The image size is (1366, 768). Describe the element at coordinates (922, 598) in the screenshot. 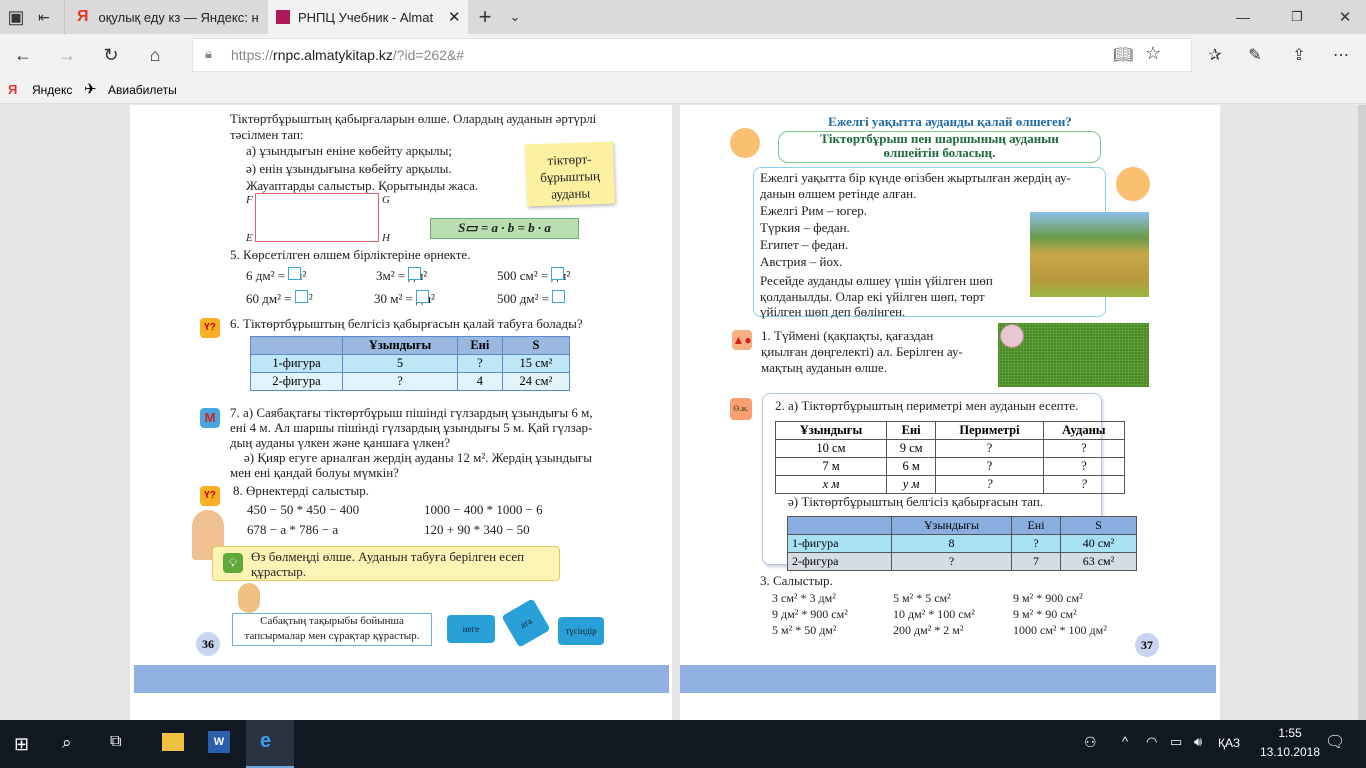

I see `expression: 5 м² * 5 см²` at that location.